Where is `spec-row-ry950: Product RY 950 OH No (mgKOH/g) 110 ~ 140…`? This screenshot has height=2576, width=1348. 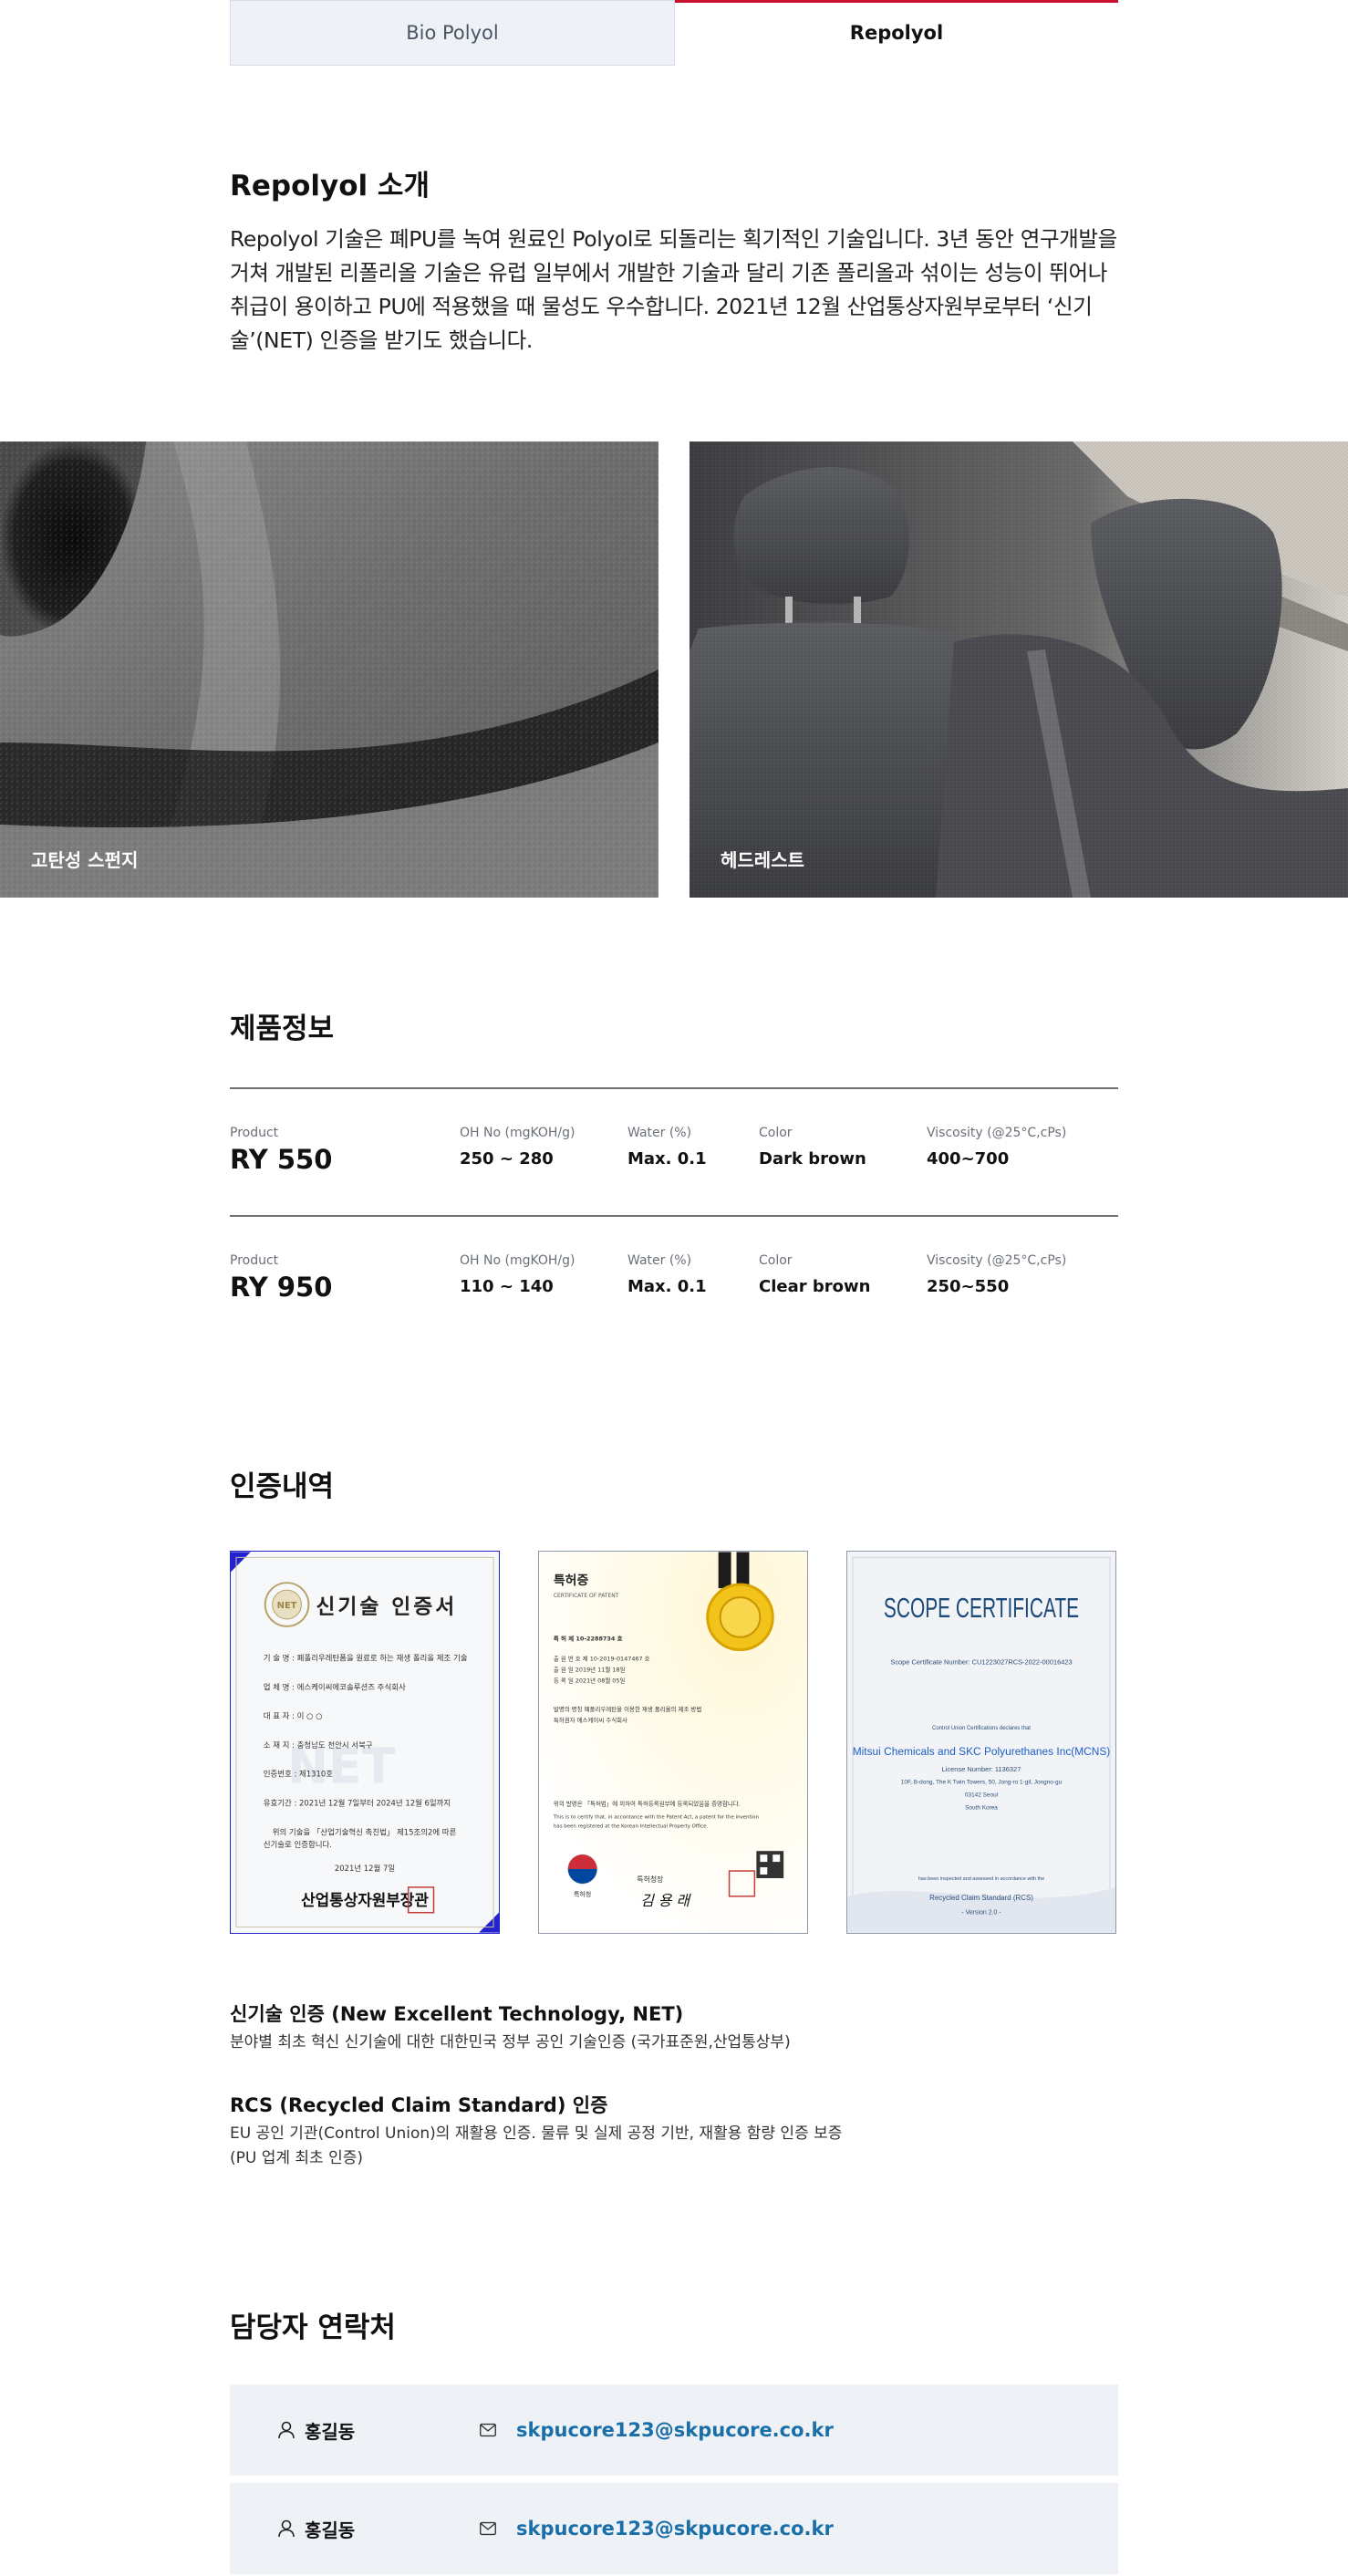
spec-row-ry950: Product RY 950 OH No (mgKOH/g) 110 ~ 140… is located at coordinates (674, 1279).